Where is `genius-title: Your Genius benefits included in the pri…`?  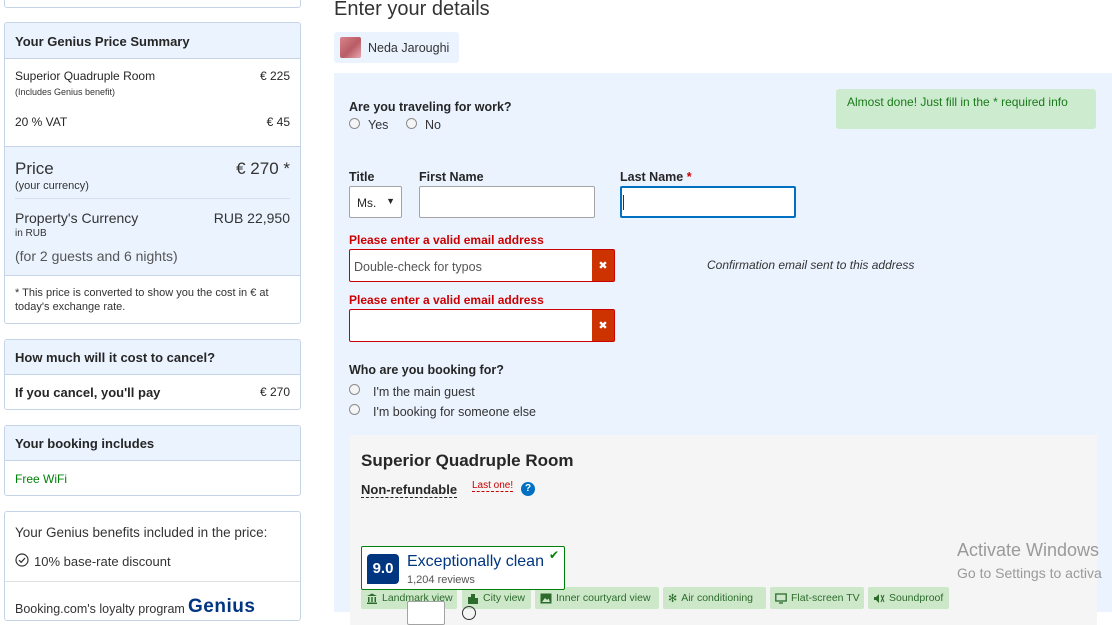
genius-title: Your Genius benefits included in the pri… is located at coordinates (141, 532).